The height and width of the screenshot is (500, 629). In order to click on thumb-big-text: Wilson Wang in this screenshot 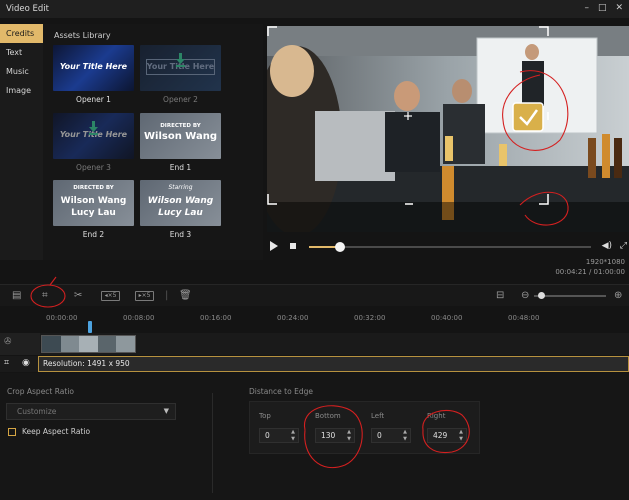, I will do `click(180, 136)`.